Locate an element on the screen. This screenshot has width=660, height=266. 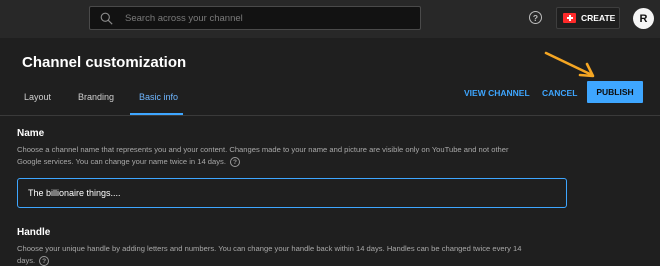
top-bar: Search across your channel ? CREATE R is located at coordinates (330, 19).